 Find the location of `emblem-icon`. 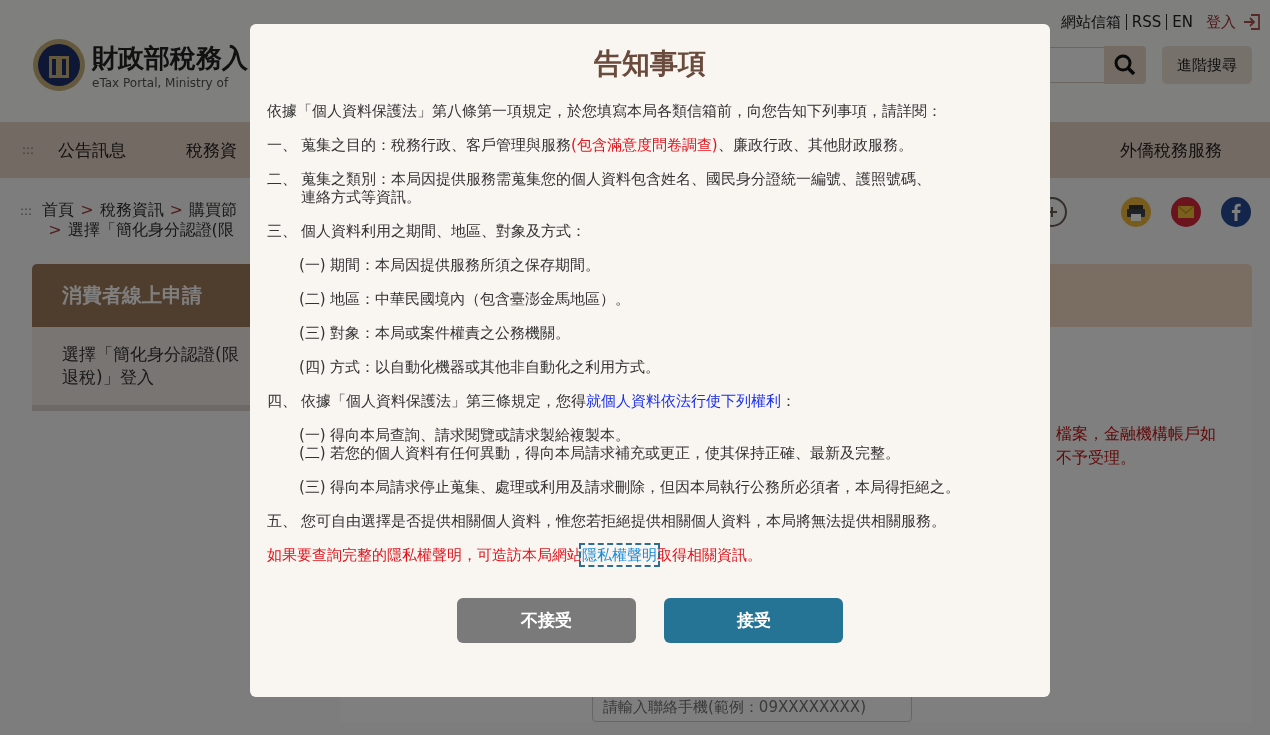

emblem-icon is located at coordinates (59, 65).